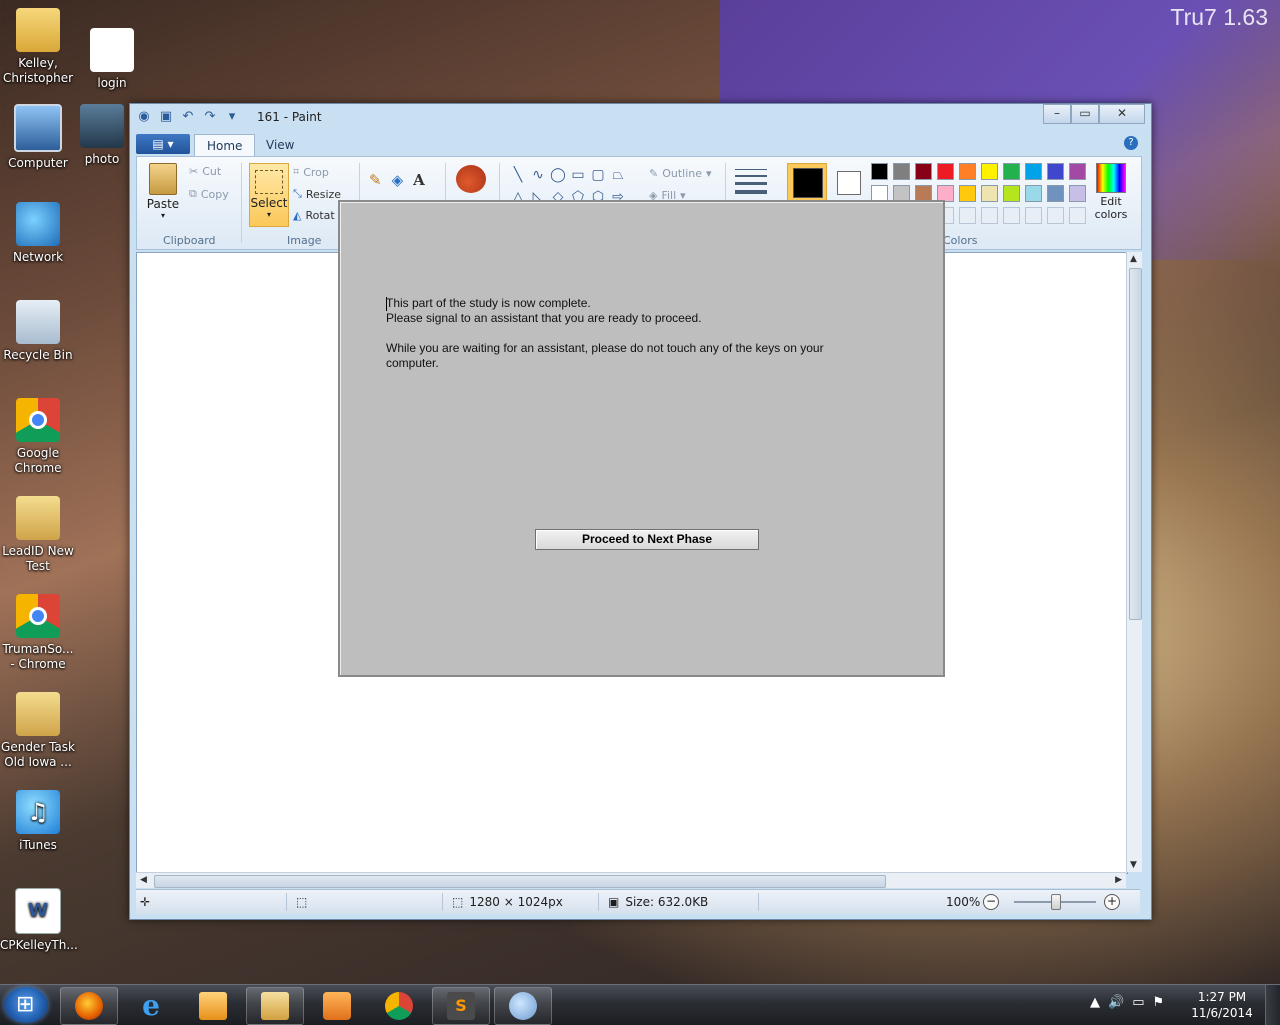 The image size is (1280, 1025). Describe the element at coordinates (38, 633) in the screenshot. I see `desktop-icon-trumanso-chrome: TrumanSo... - Chrome` at that location.